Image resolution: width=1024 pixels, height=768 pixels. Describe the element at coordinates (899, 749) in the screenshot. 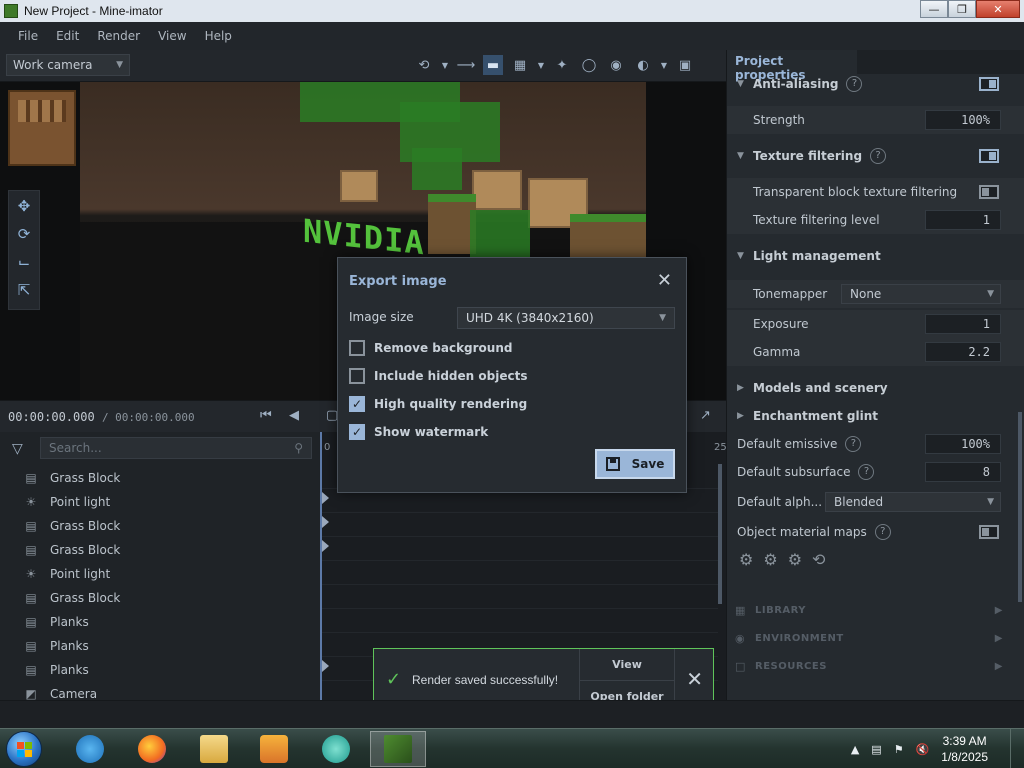

I see `action-center-flag-icon: ⚑` at that location.